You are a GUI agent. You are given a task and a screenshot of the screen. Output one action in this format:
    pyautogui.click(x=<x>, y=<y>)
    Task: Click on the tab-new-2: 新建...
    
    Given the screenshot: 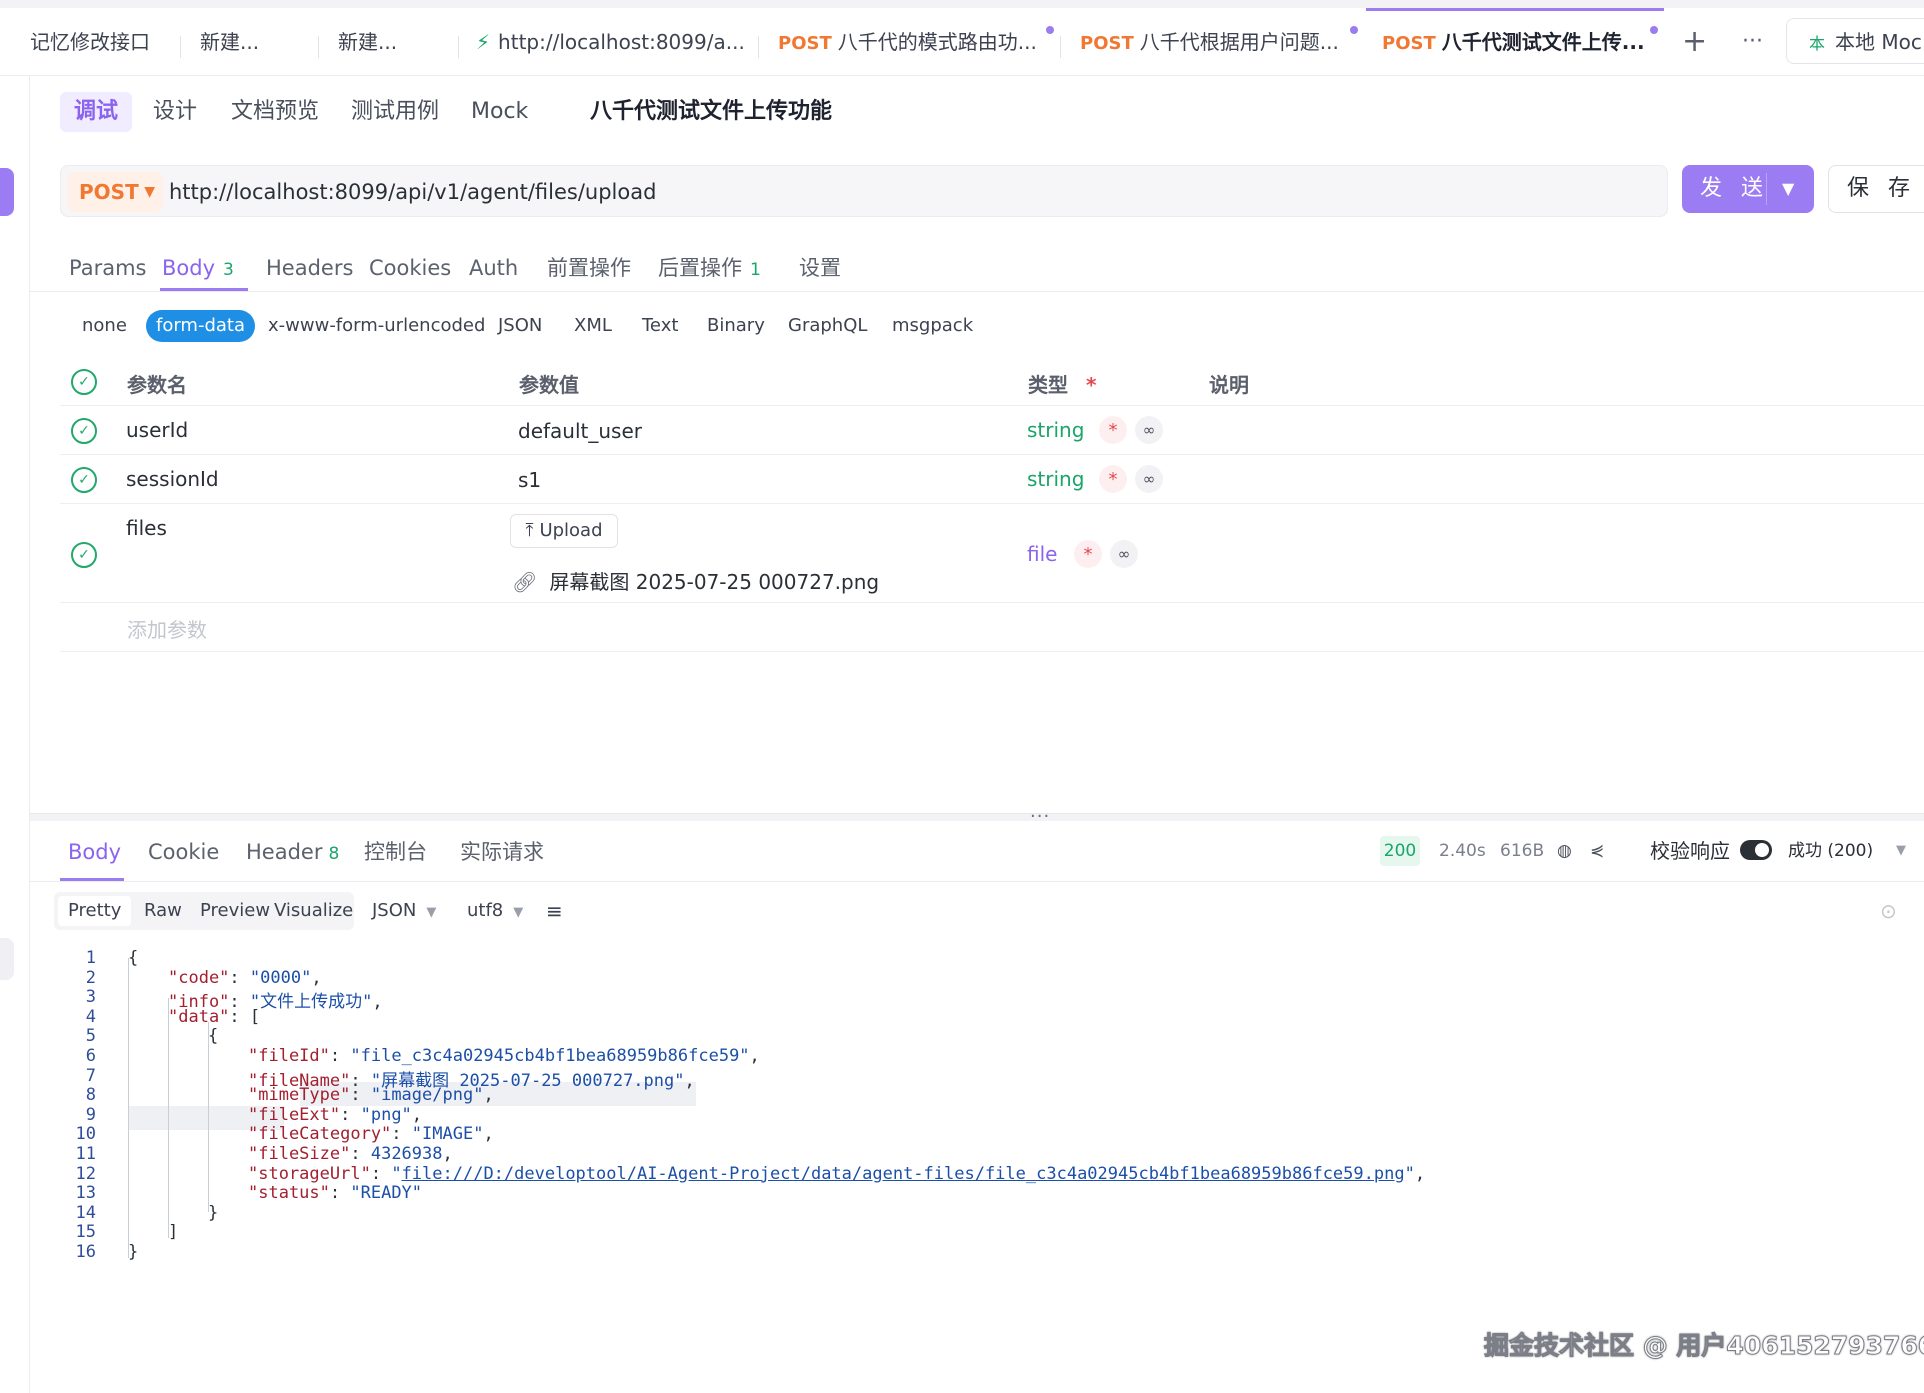 What is the action you would take?
    pyautogui.click(x=393, y=42)
    